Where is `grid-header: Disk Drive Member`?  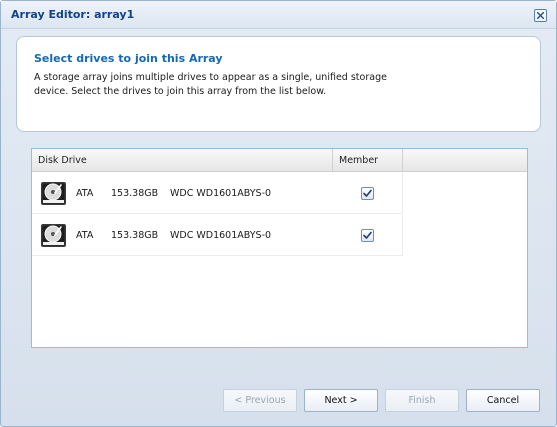 grid-header: Disk Drive Member is located at coordinates (279, 160).